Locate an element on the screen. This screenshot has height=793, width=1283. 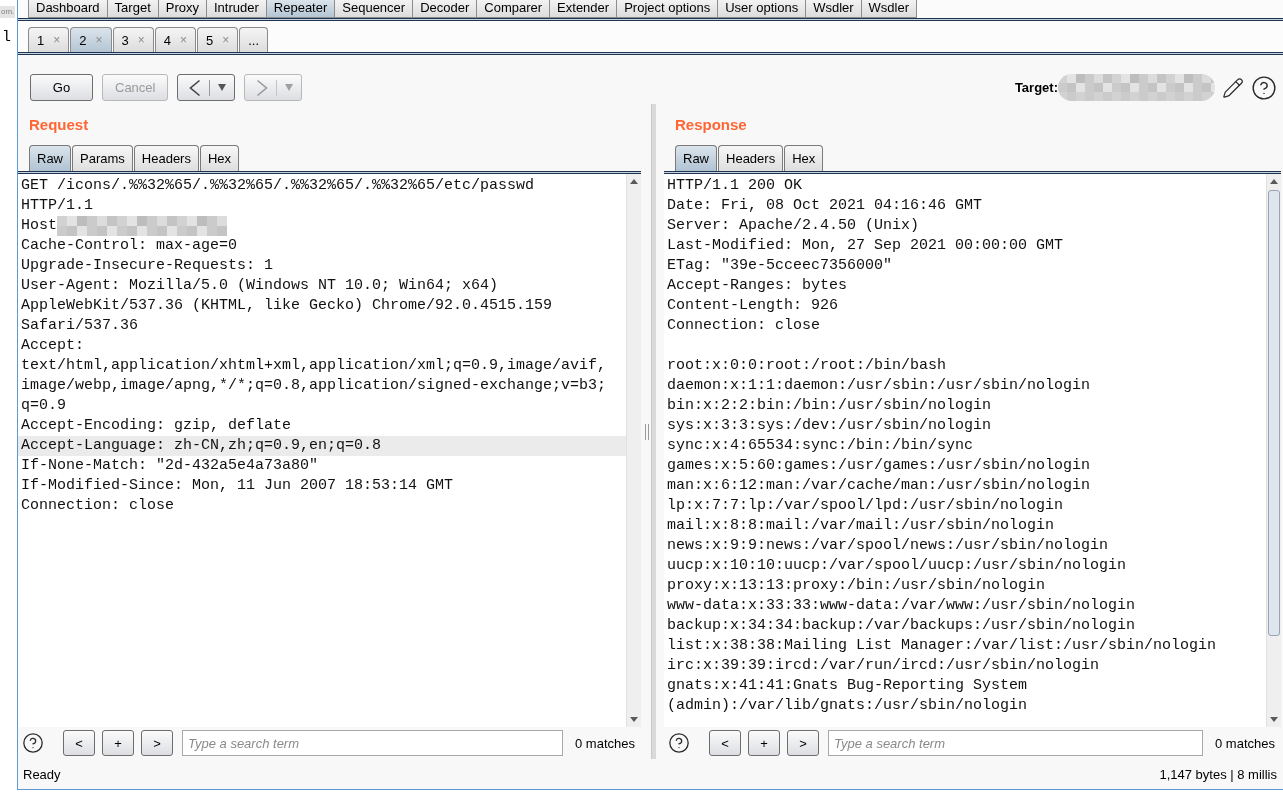
code-line: image/webp,image/apng,*/*;q=0.8,application/signed-exchange;v=b3; is located at coordinates (313, 386).